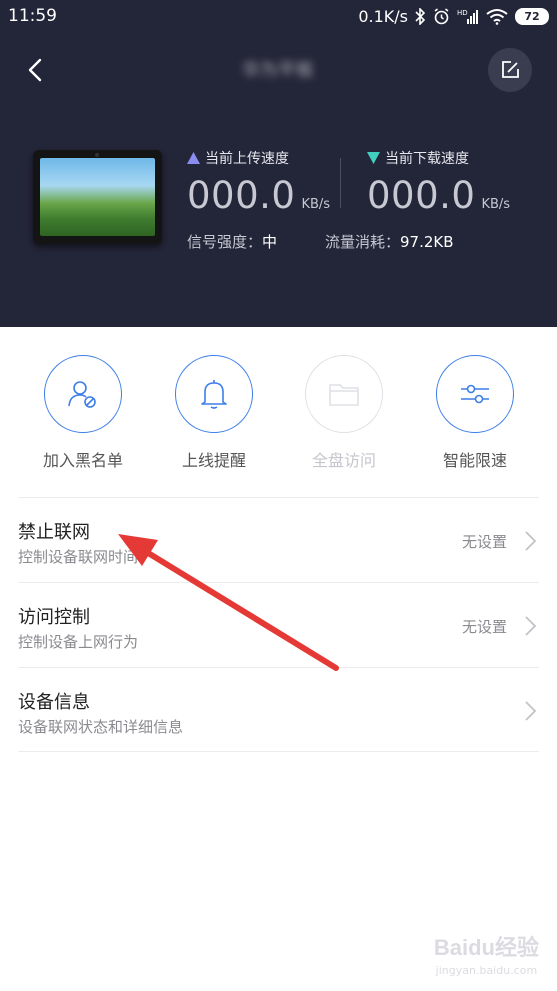 This screenshot has height=991, width=557. I want to click on device-info-item: 设备信息 设备联网状态和详细信息, so click(278, 709).